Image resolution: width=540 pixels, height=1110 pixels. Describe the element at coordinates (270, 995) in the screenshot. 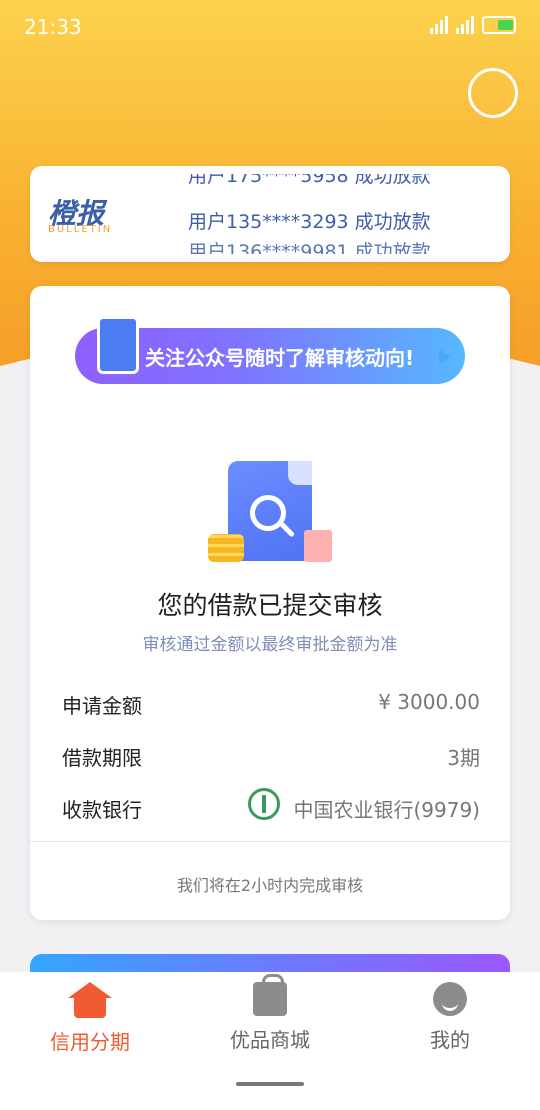

I see `shopping-bag-icon` at that location.